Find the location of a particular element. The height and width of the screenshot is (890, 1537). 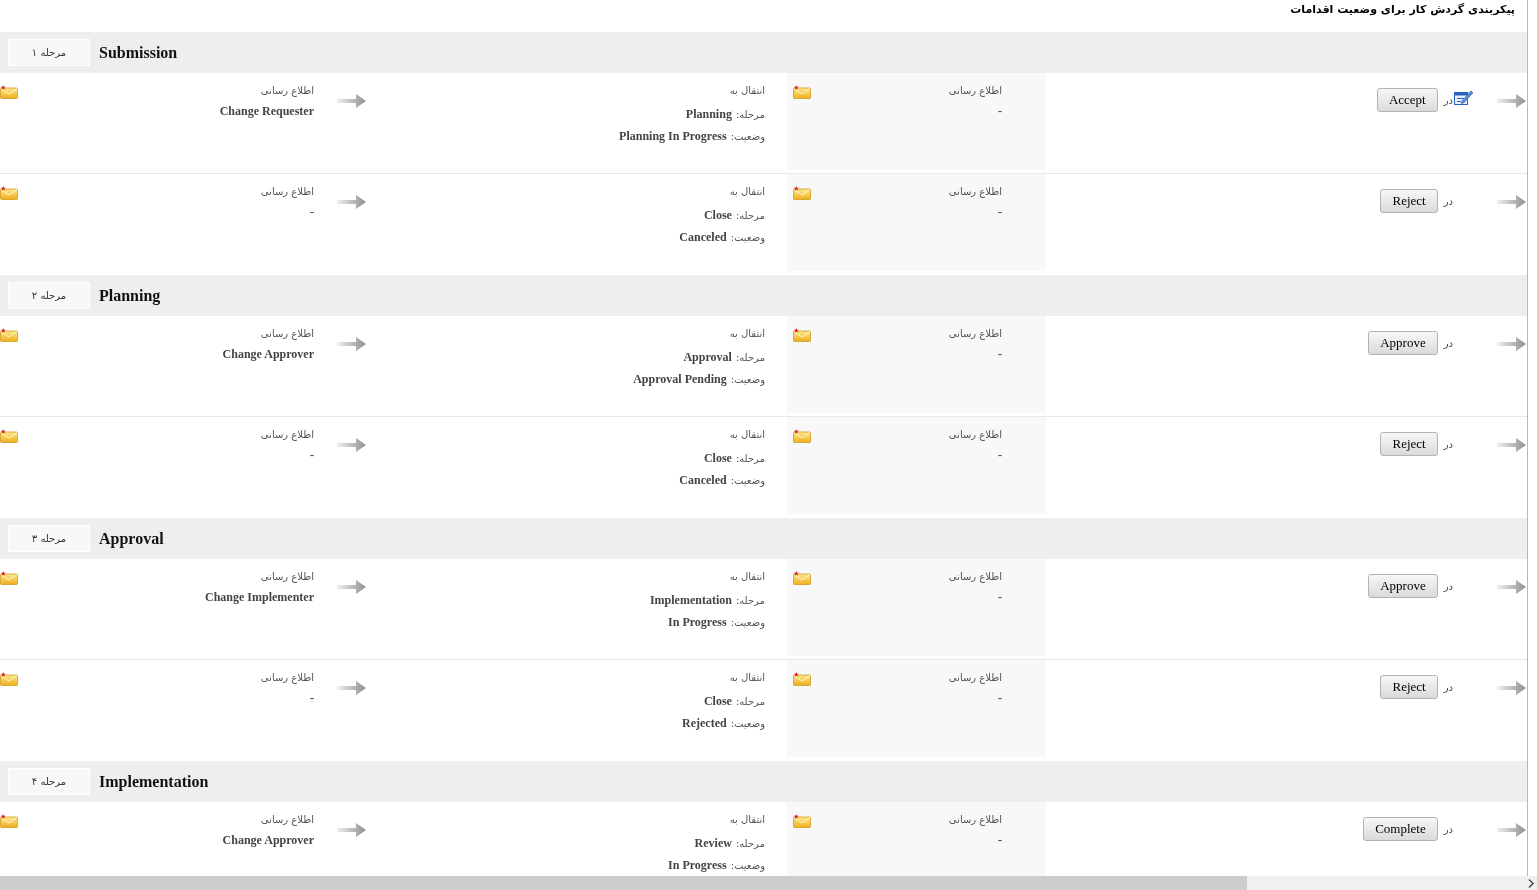

notepad-pencil-icon is located at coordinates (1463, 97).